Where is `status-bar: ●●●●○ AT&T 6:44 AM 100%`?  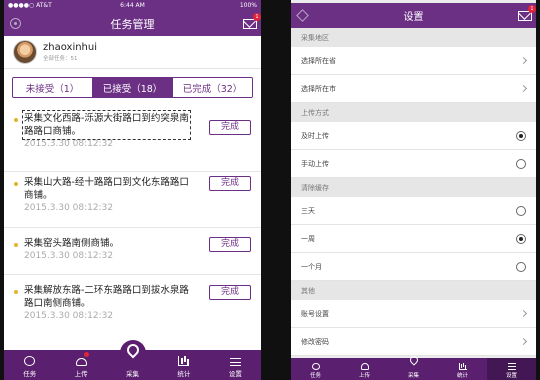
status-bar: ●●●●○ AT&T 6:44 AM 100% is located at coordinates (132, 5).